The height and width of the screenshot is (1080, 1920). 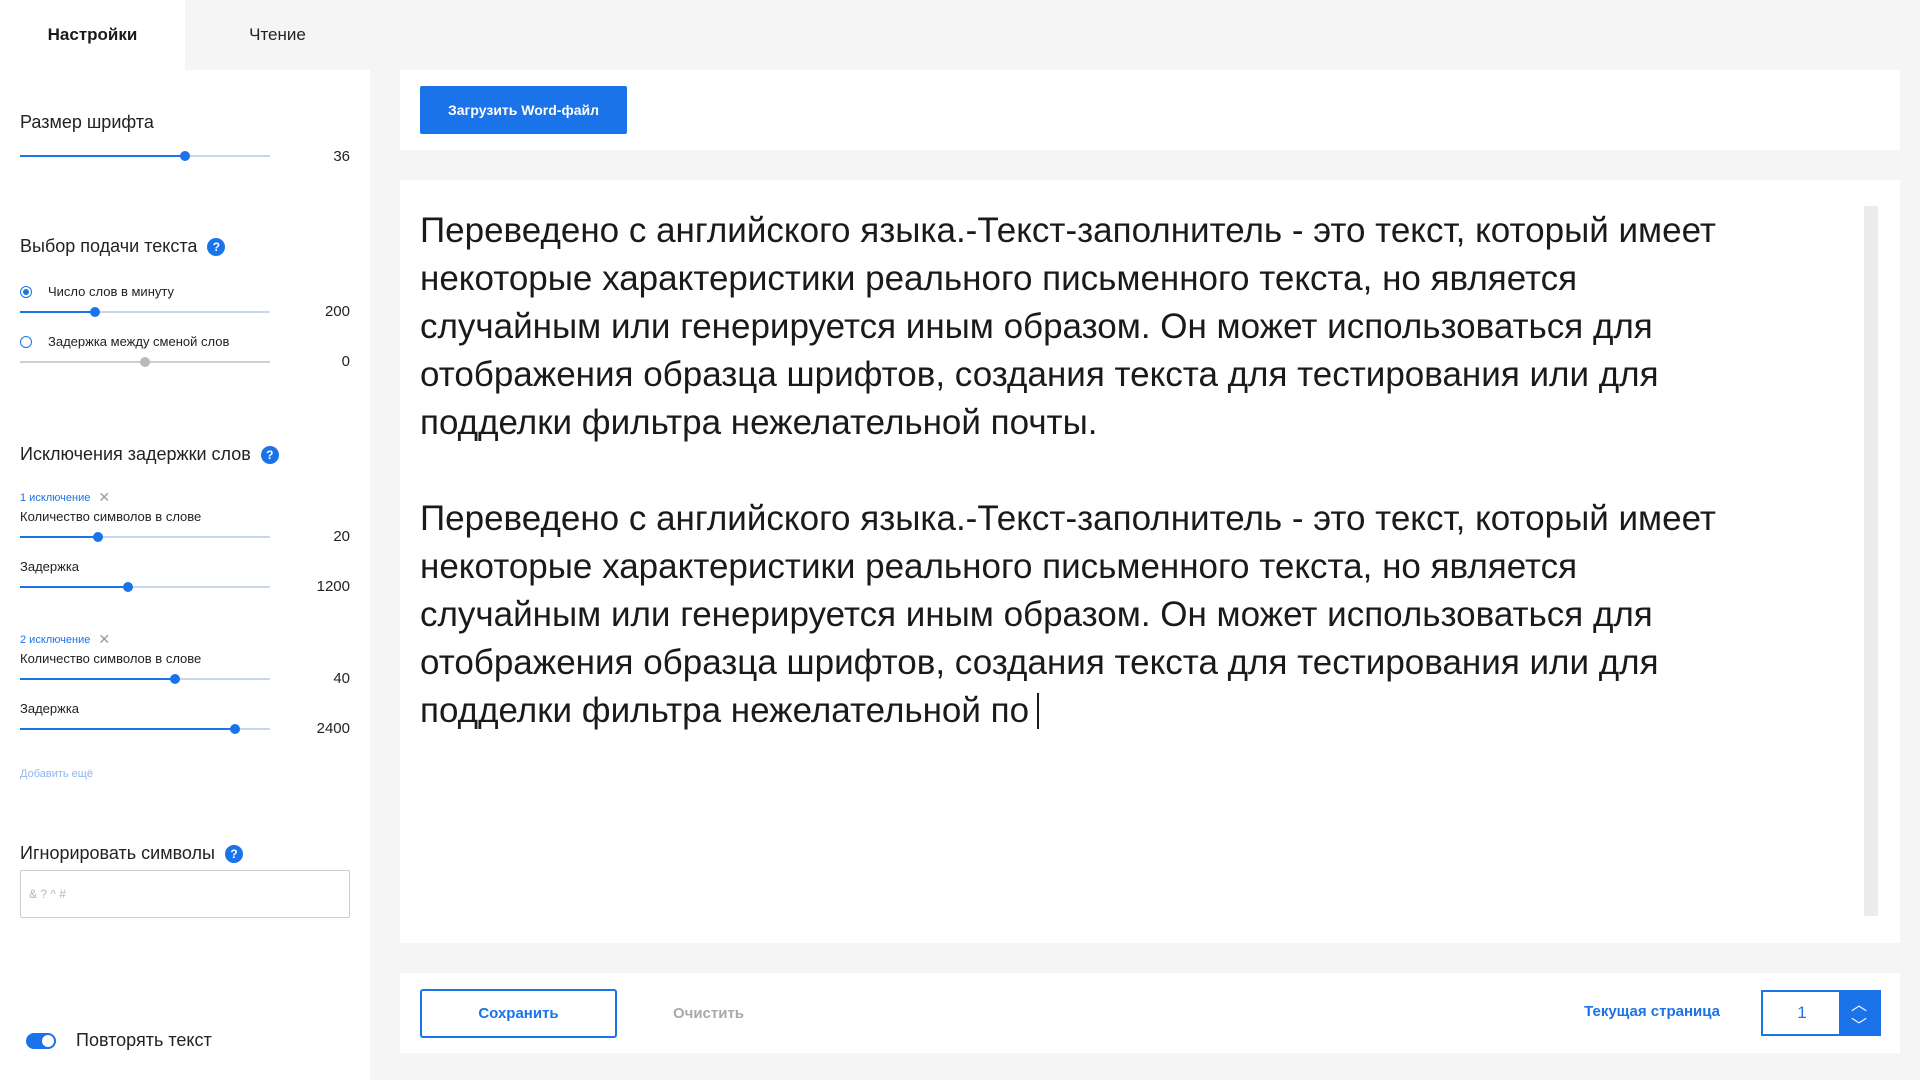 What do you see at coordinates (145, 312) in the screenshot?
I see `words-per-minute-slider` at bounding box center [145, 312].